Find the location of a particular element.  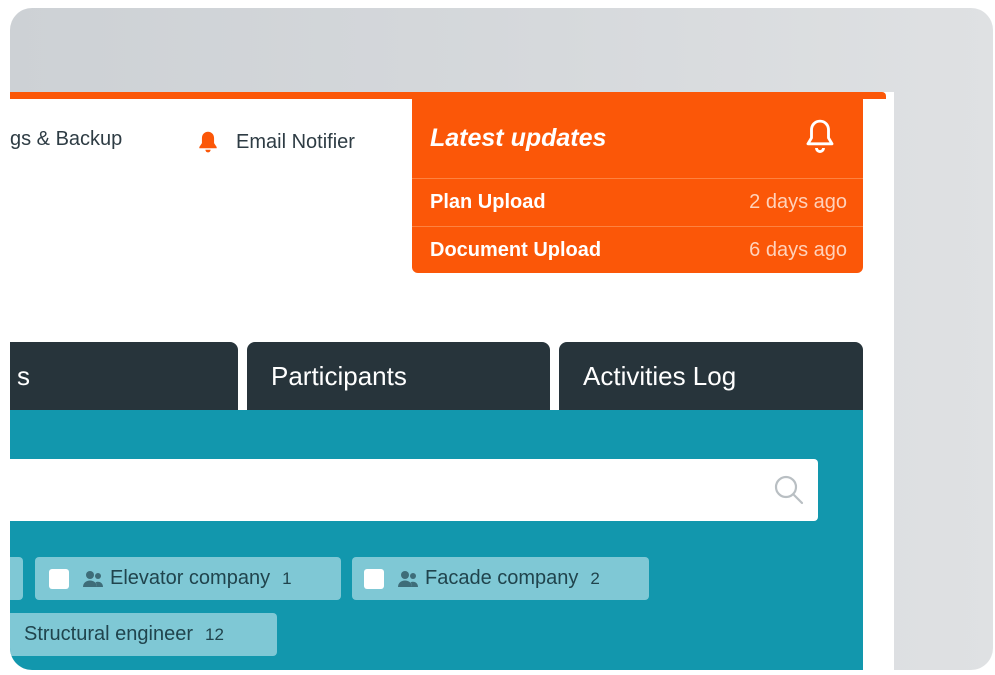

tab-label: s is located at coordinates (23, 375).